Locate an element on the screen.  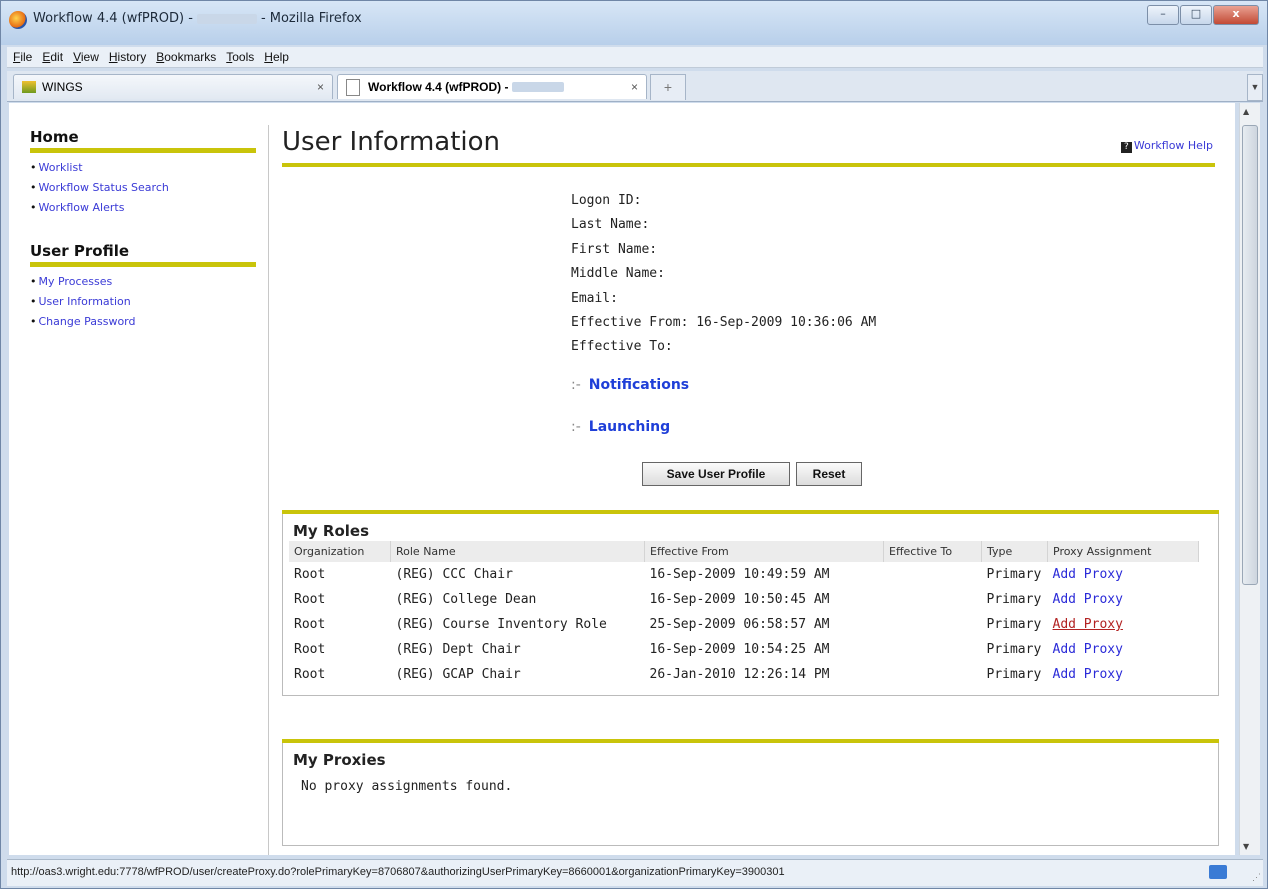
scroll-down-icon: ▼ is located at coordinates (1246, 846).